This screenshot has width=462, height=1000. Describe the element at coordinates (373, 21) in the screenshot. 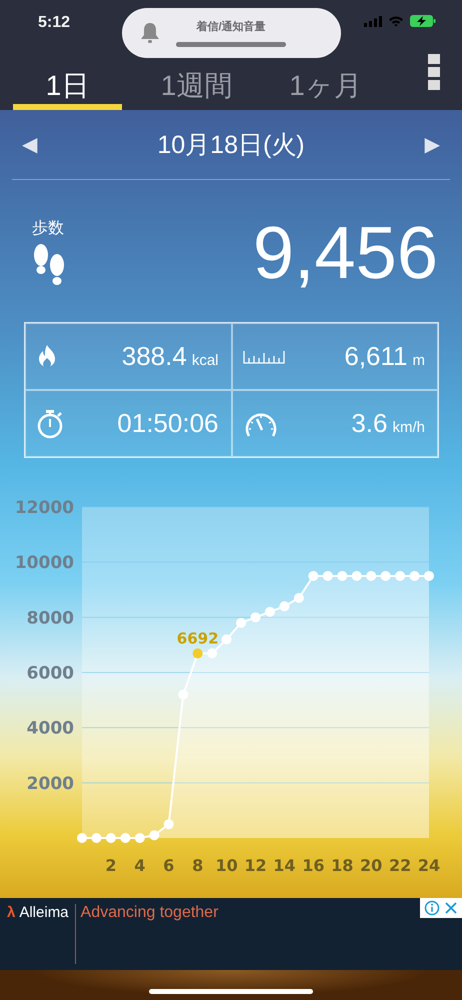

I see `signal-icon` at that location.